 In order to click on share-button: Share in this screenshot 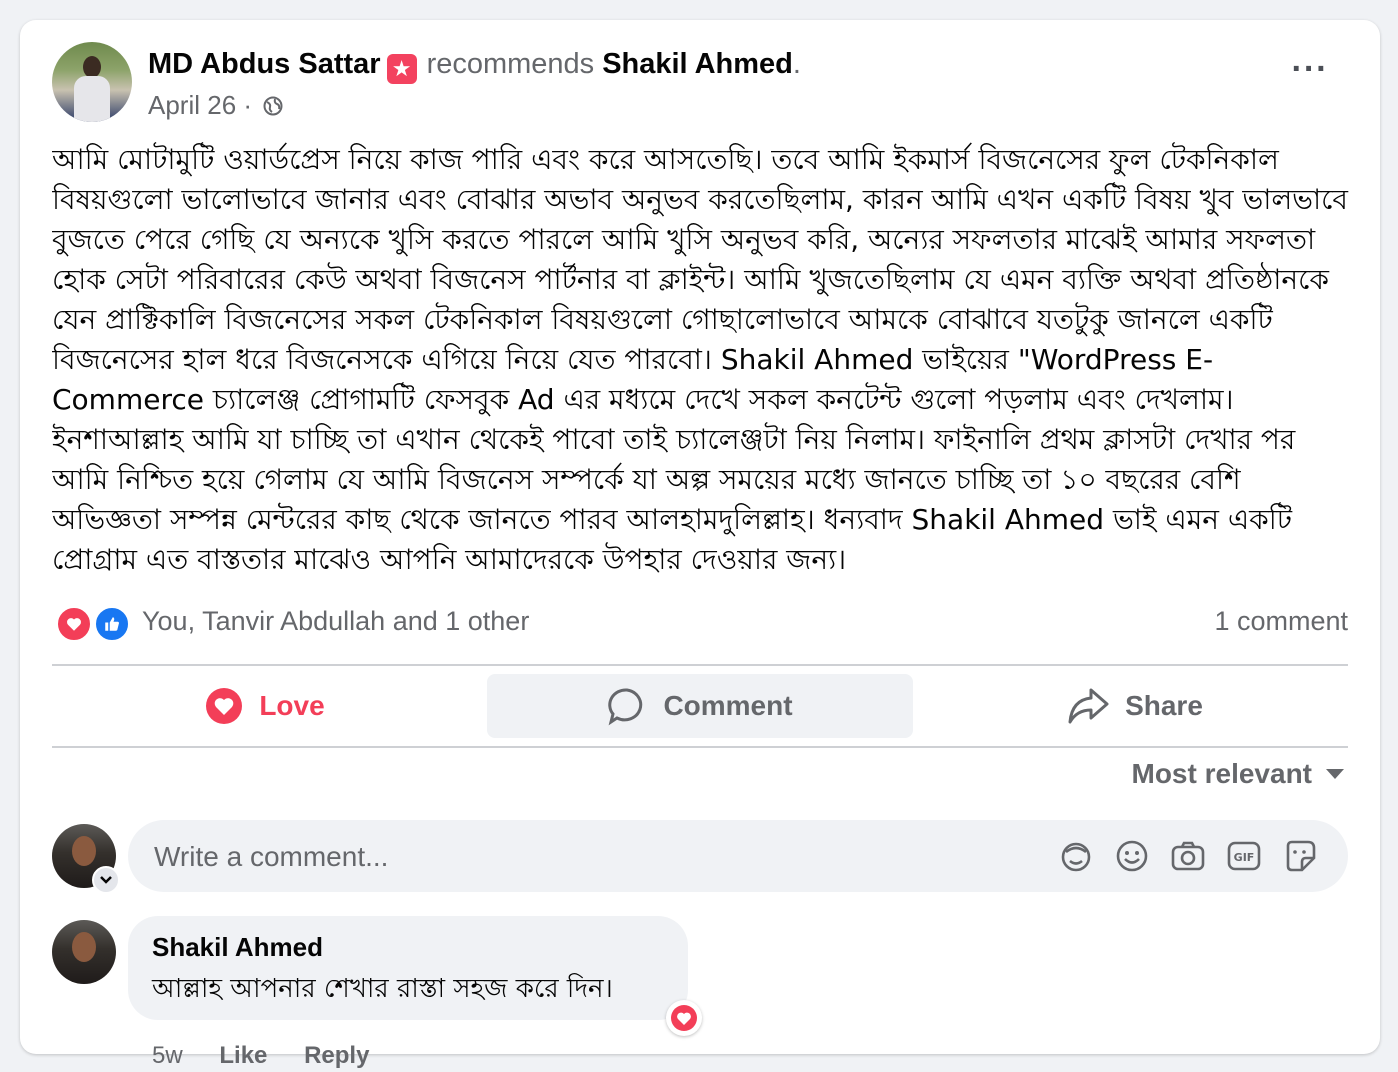, I will do `click(1135, 706)`.